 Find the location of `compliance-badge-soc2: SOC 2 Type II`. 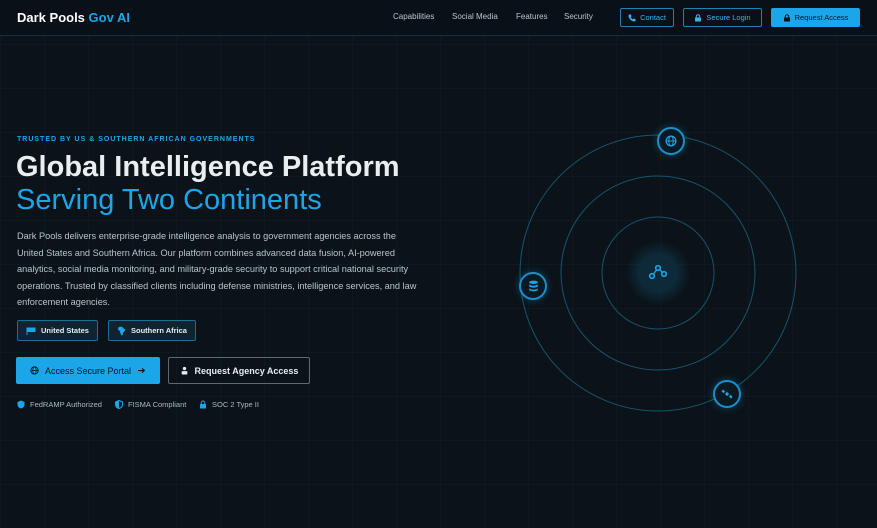

compliance-badge-soc2: SOC 2 Type II is located at coordinates (229, 404).